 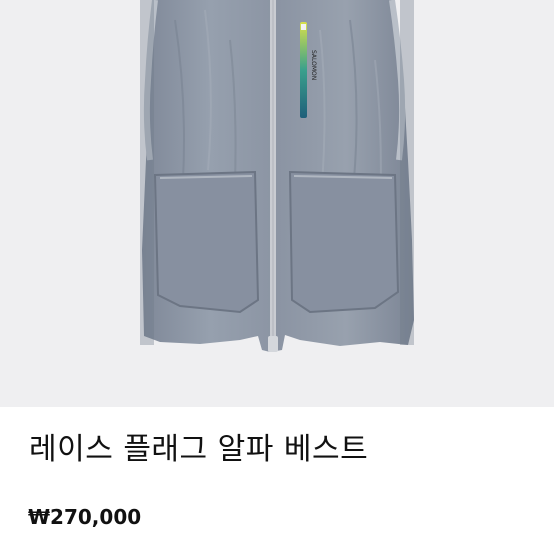 I want to click on product-title: 레이스 플래그 알파 베스트, so click(x=199, y=449).